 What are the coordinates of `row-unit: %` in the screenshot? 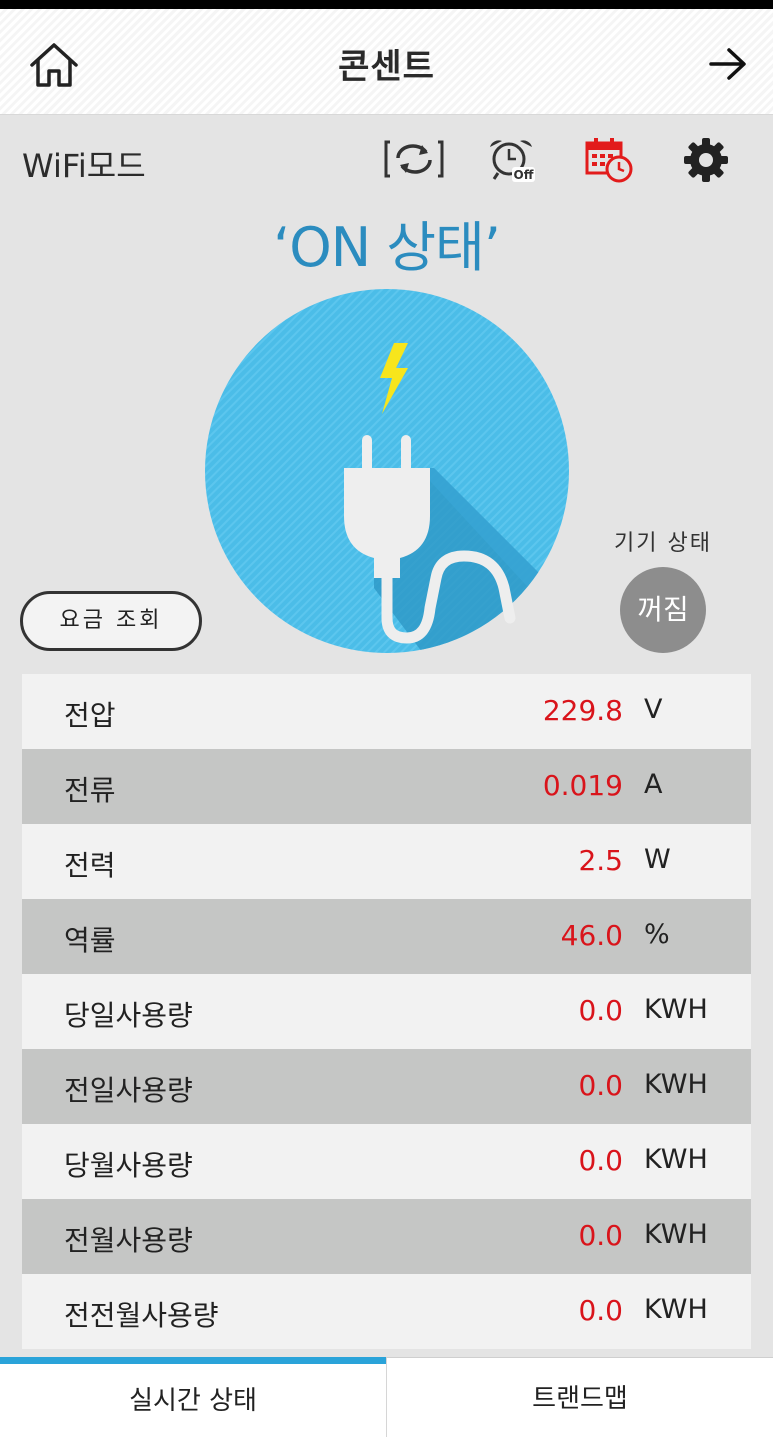 It's located at (657, 934).